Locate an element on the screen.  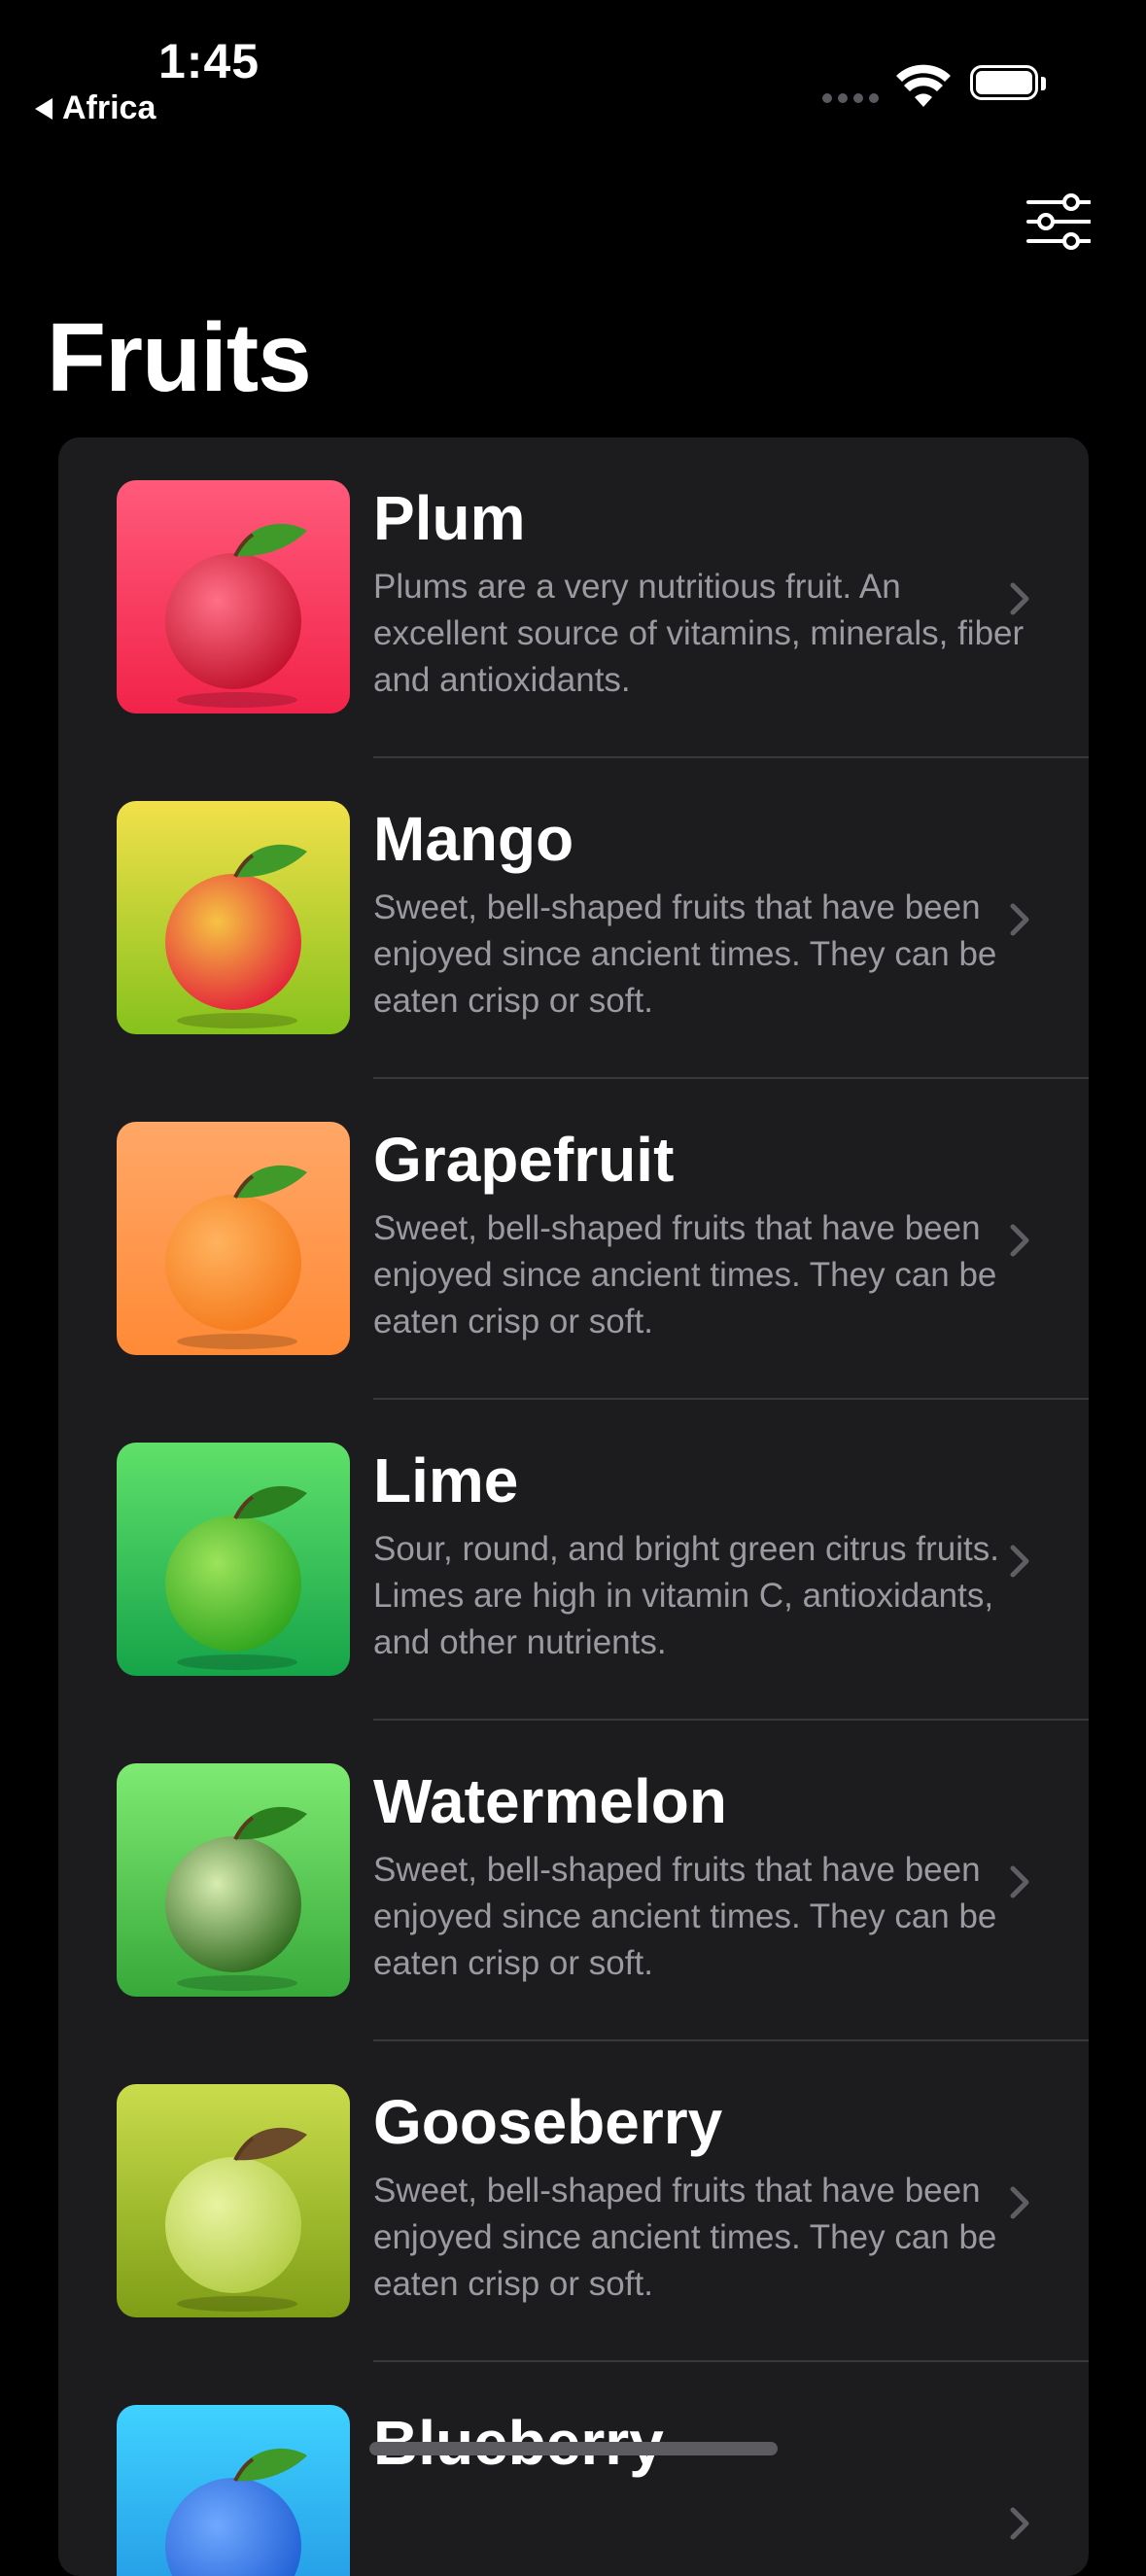
wifi-icon is located at coordinates (924, 86).